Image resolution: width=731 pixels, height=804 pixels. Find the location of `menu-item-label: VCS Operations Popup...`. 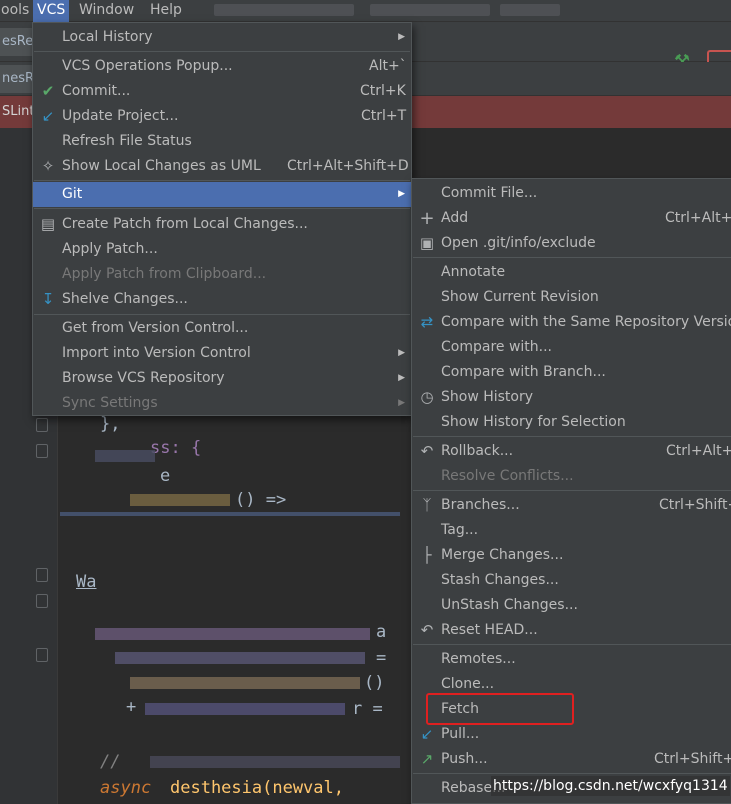

menu-item-label: VCS Operations Popup... is located at coordinates (147, 66).